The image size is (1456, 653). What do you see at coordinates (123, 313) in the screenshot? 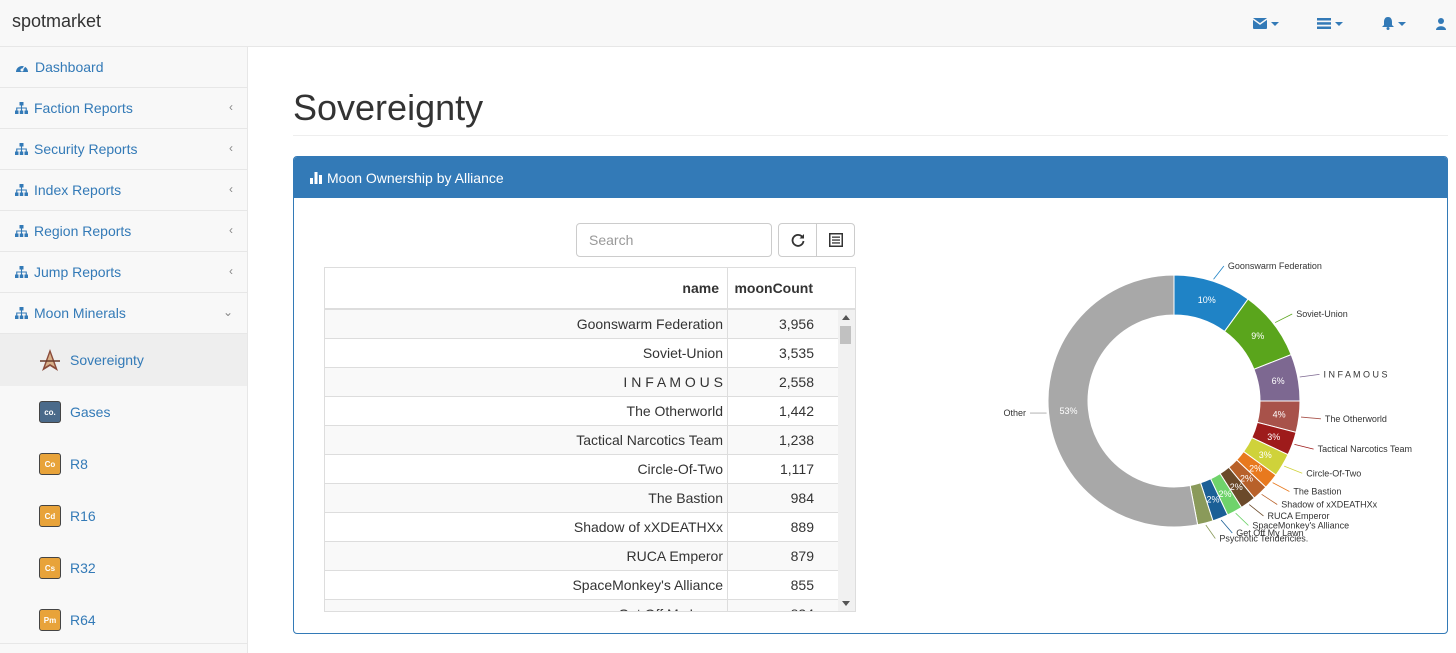
I see `sidebar-item-moon-minerals: Moon Minerals ⌄` at bounding box center [123, 313].